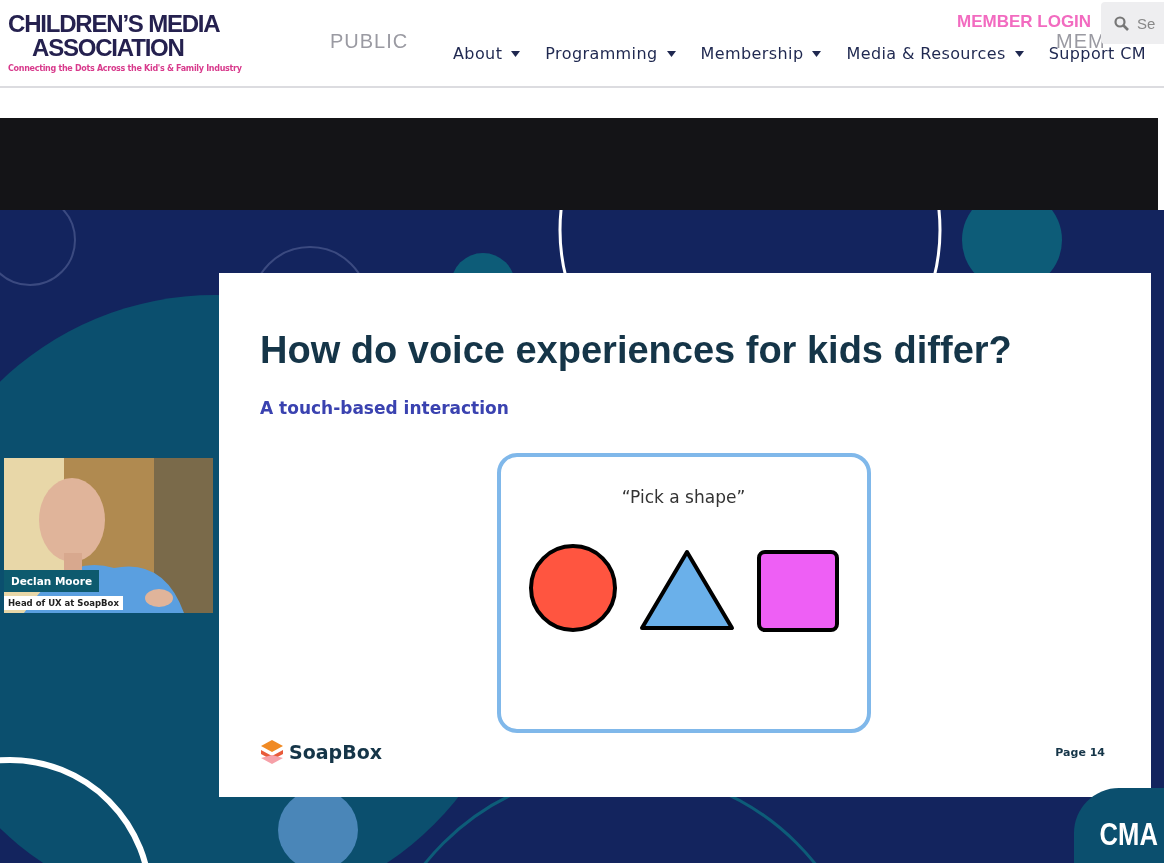  I want to click on square-shape, so click(797, 591).